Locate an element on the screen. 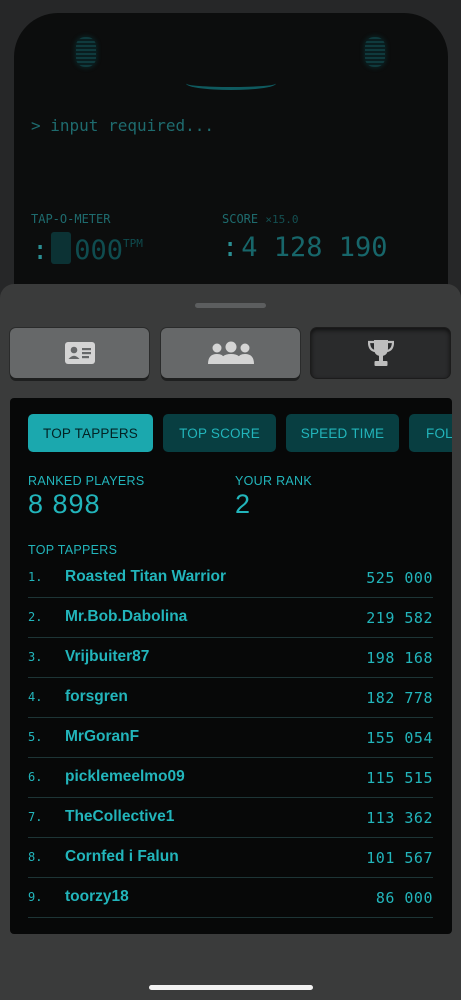  tap-meter-unit: TPM is located at coordinates (133, 243).